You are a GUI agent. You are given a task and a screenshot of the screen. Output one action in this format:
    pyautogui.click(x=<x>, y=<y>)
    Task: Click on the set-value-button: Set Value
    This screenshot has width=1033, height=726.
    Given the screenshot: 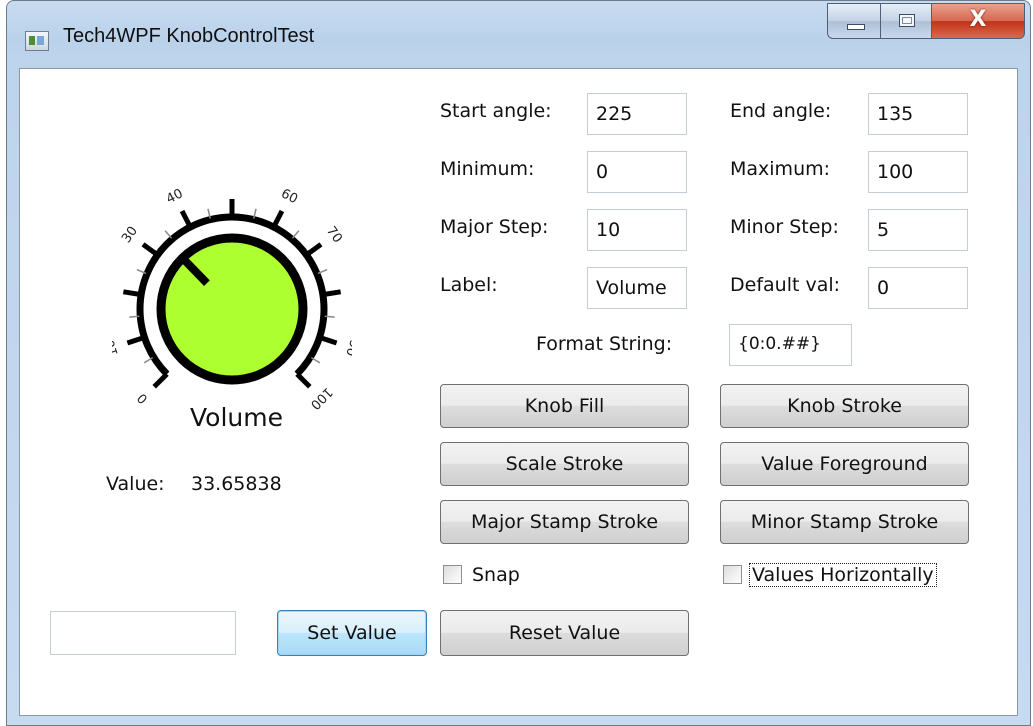 What is the action you would take?
    pyautogui.click(x=352, y=633)
    